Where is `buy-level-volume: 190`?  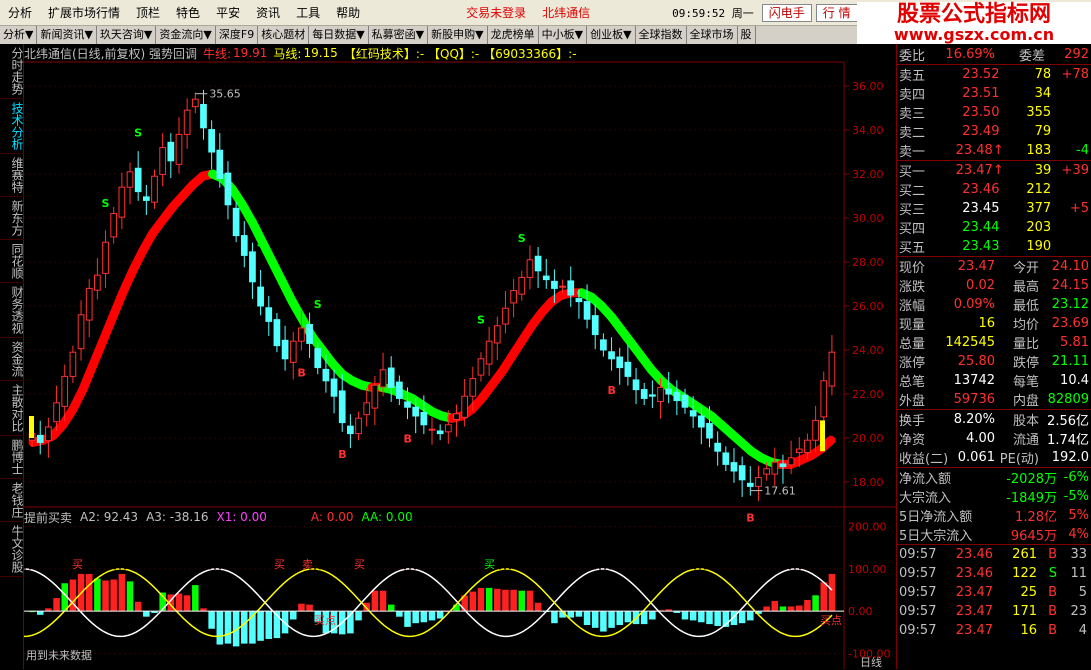
buy-level-volume: 190 is located at coordinates (1039, 246).